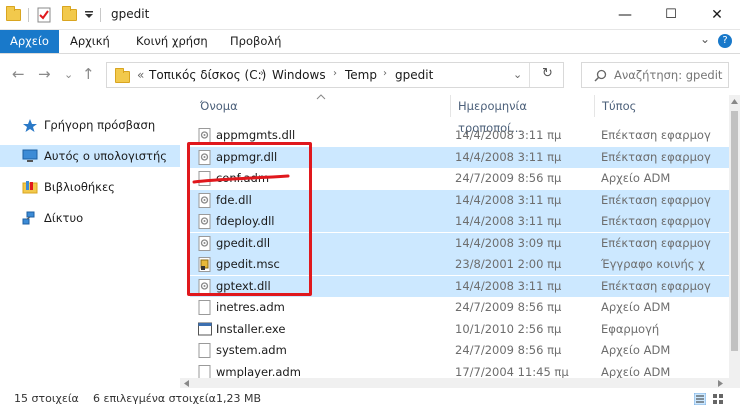 This screenshot has width=740, height=410. Describe the element at coordinates (243, 285) in the screenshot. I see `file-name: gptext.dll` at that location.